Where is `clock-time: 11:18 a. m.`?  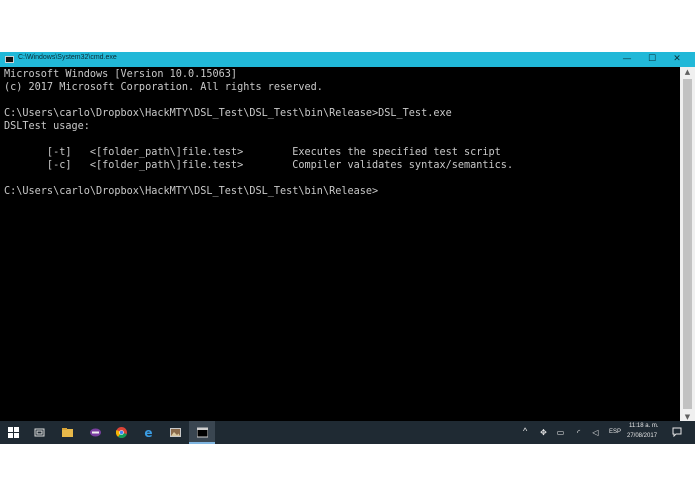 clock-time: 11:18 a. m. is located at coordinates (644, 426).